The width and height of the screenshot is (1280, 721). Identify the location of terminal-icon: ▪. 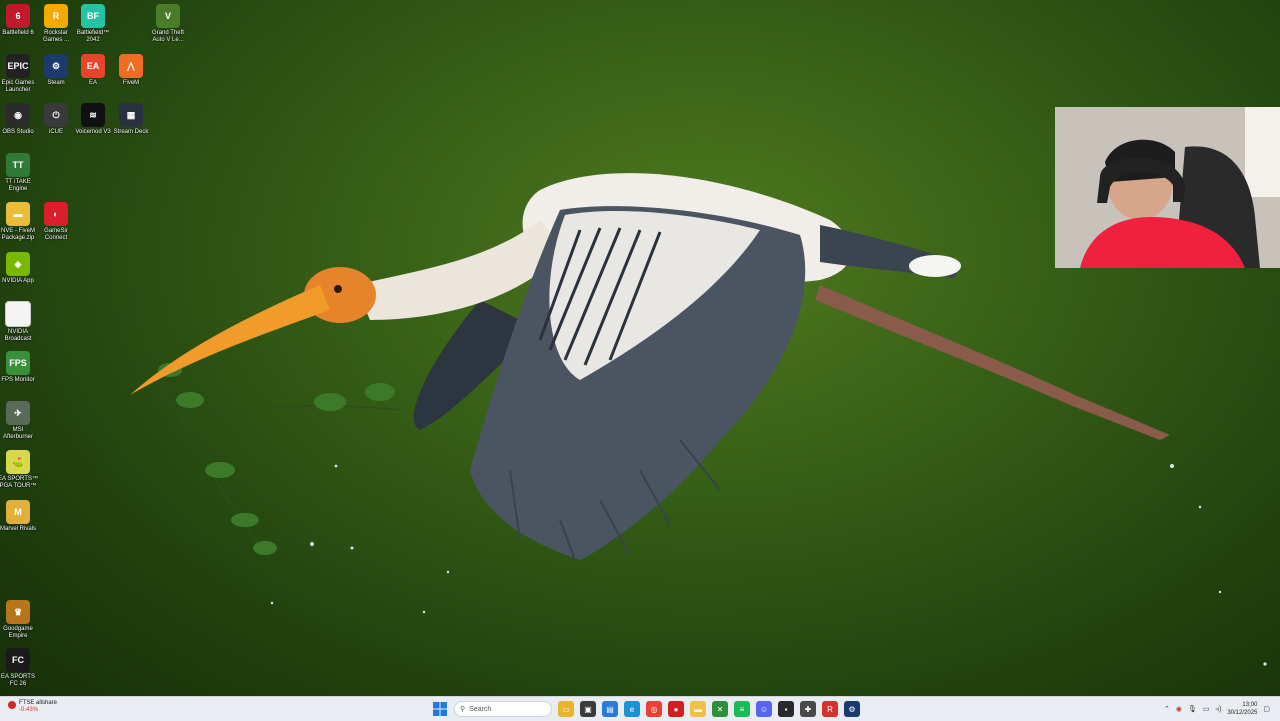
(786, 709).